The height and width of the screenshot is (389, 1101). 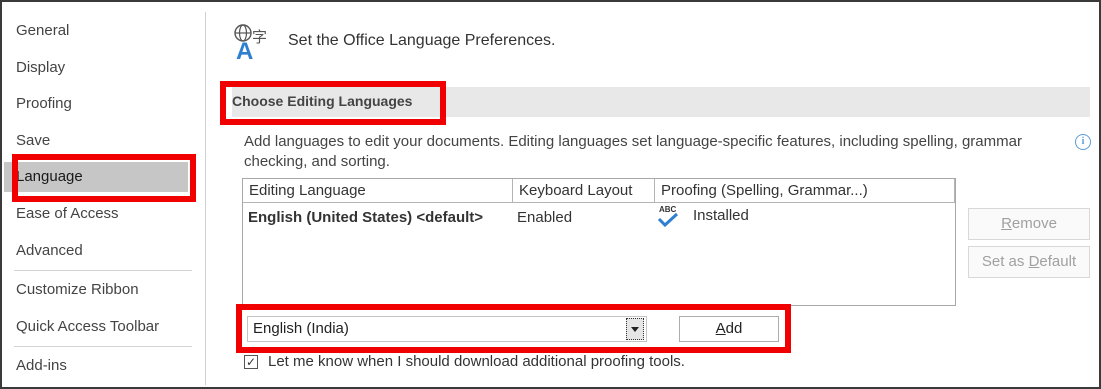 What do you see at coordinates (1029, 224) in the screenshot?
I see `remove-button: Remove` at bounding box center [1029, 224].